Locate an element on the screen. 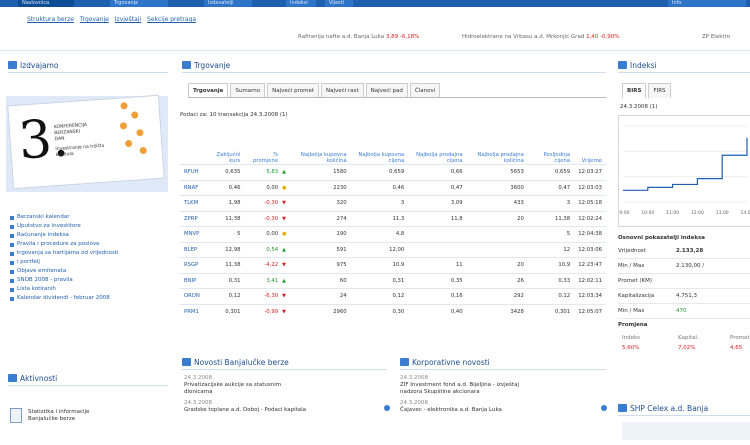  table-row: BNIP 0,31 3,41 ▲ 60 0,31 0,35 26 0,33 12:02:11 is located at coordinates (393, 280).